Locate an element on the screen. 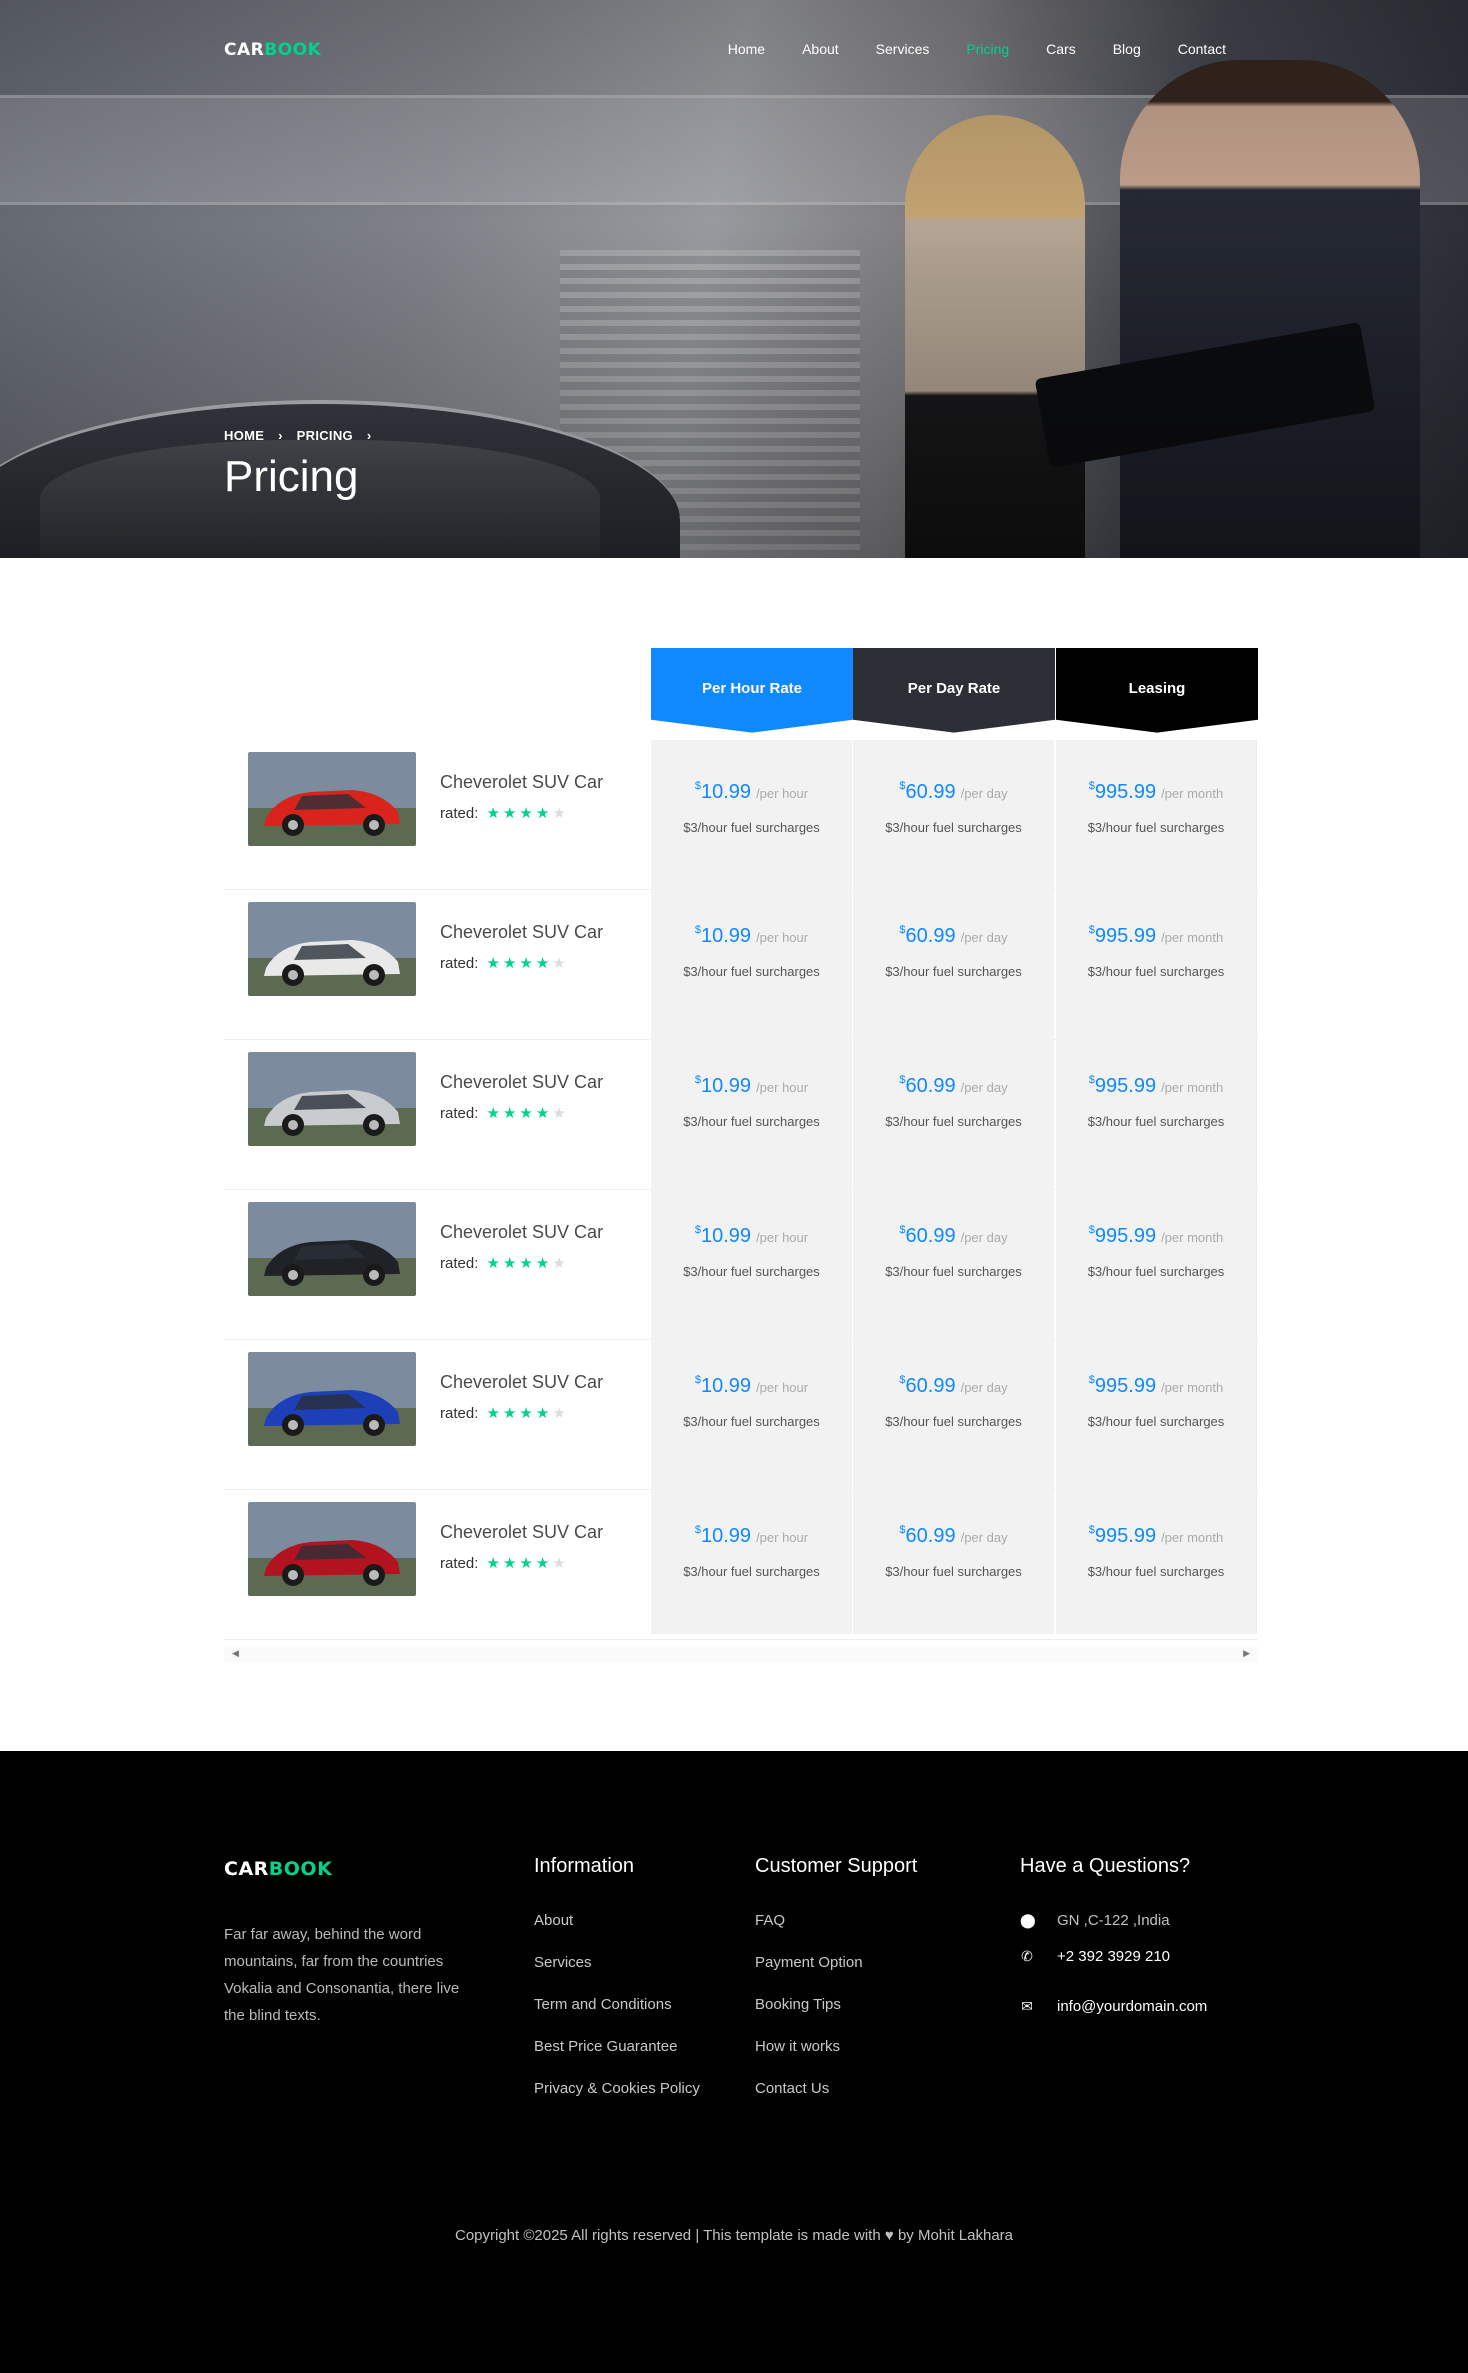 The height and width of the screenshot is (2373, 1468). scroll-left-arrow-icon: ◀ is located at coordinates (235, 1654).